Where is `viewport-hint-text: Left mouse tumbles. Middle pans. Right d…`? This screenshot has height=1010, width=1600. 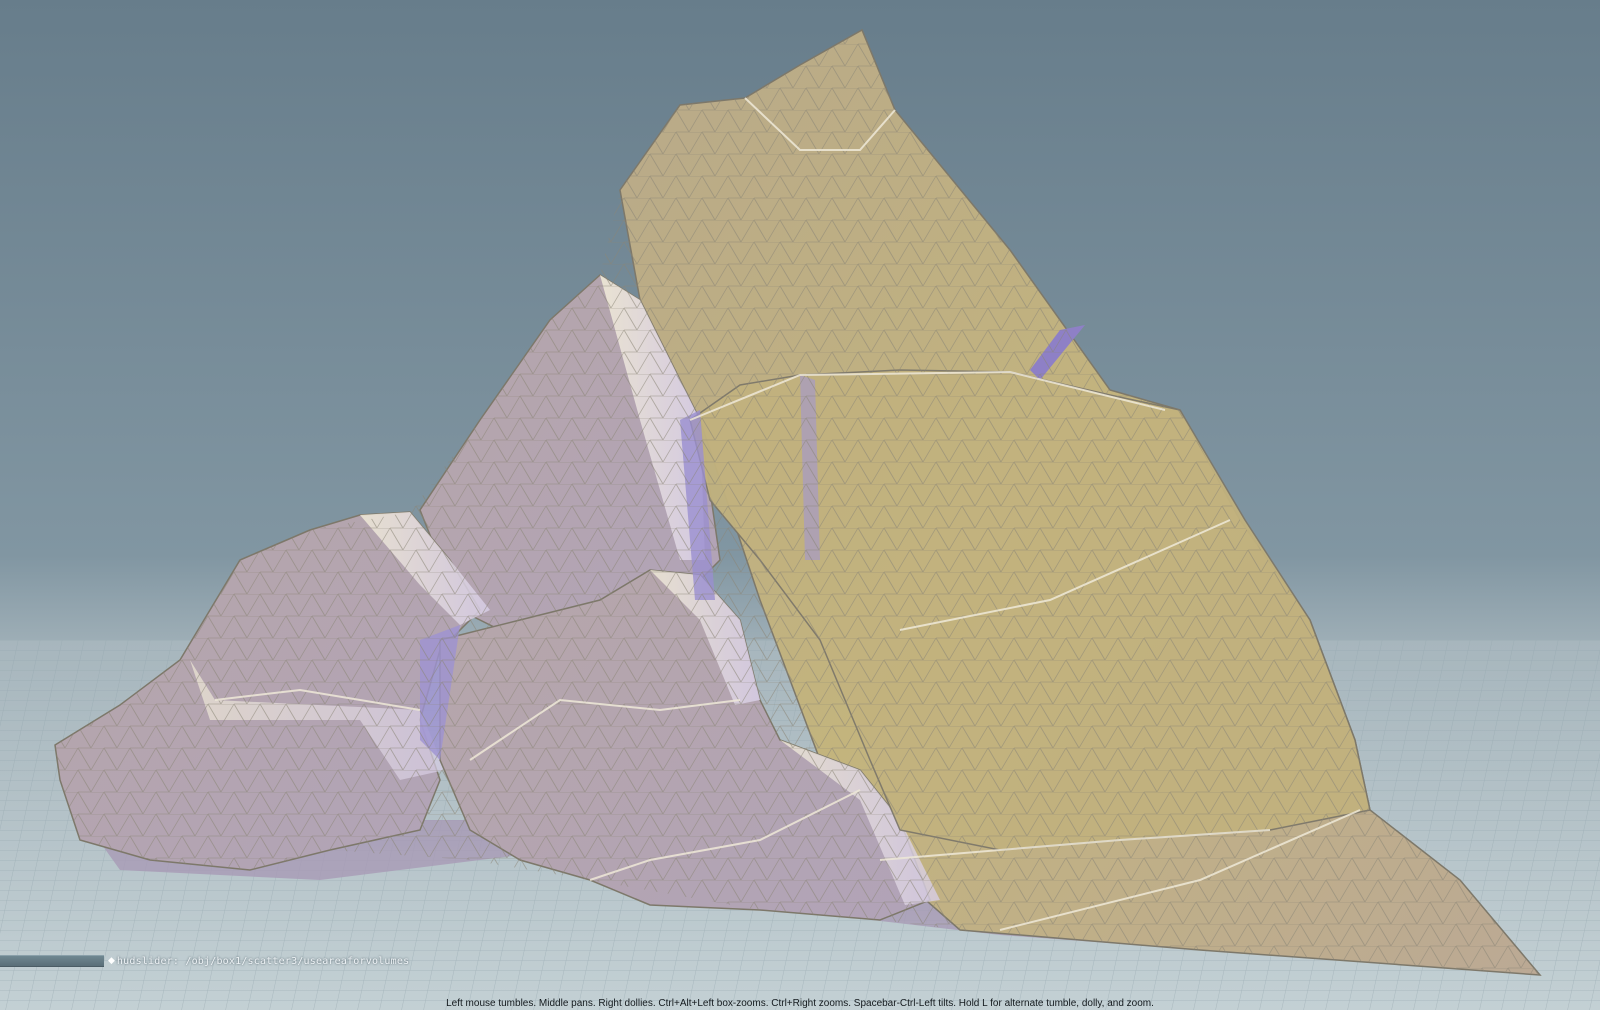
viewport-hint-text: Left mouse tumbles. Middle pans. Right d… is located at coordinates (800, 1003).